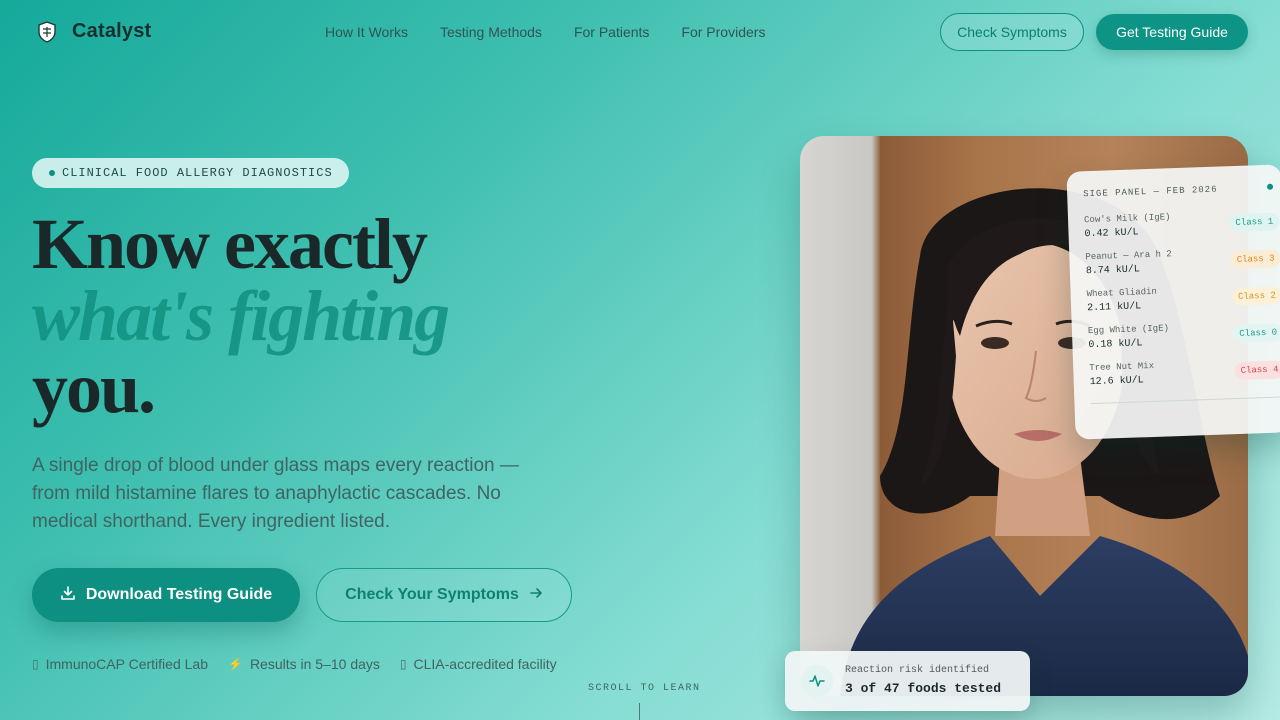 This screenshot has height=720, width=1280. I want to click on risk-value: 3 of 47 foods tested, so click(923, 688).